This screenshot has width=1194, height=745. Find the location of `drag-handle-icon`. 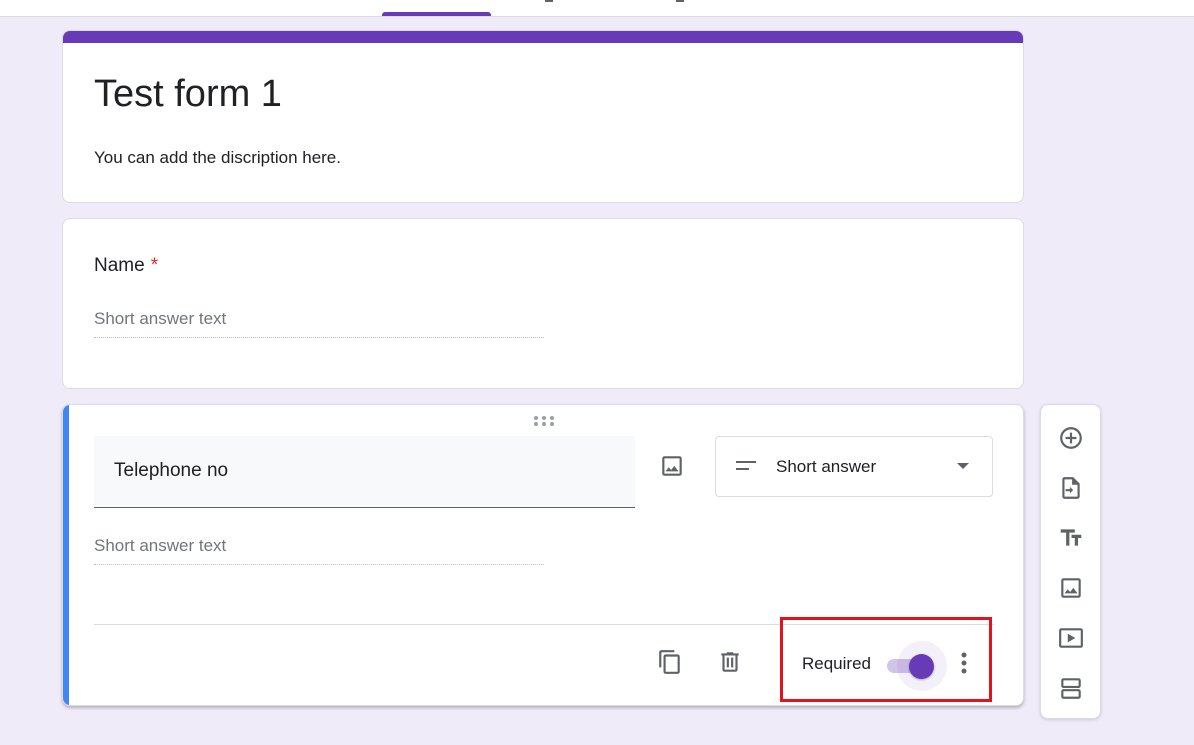

drag-handle-icon is located at coordinates (544, 421).